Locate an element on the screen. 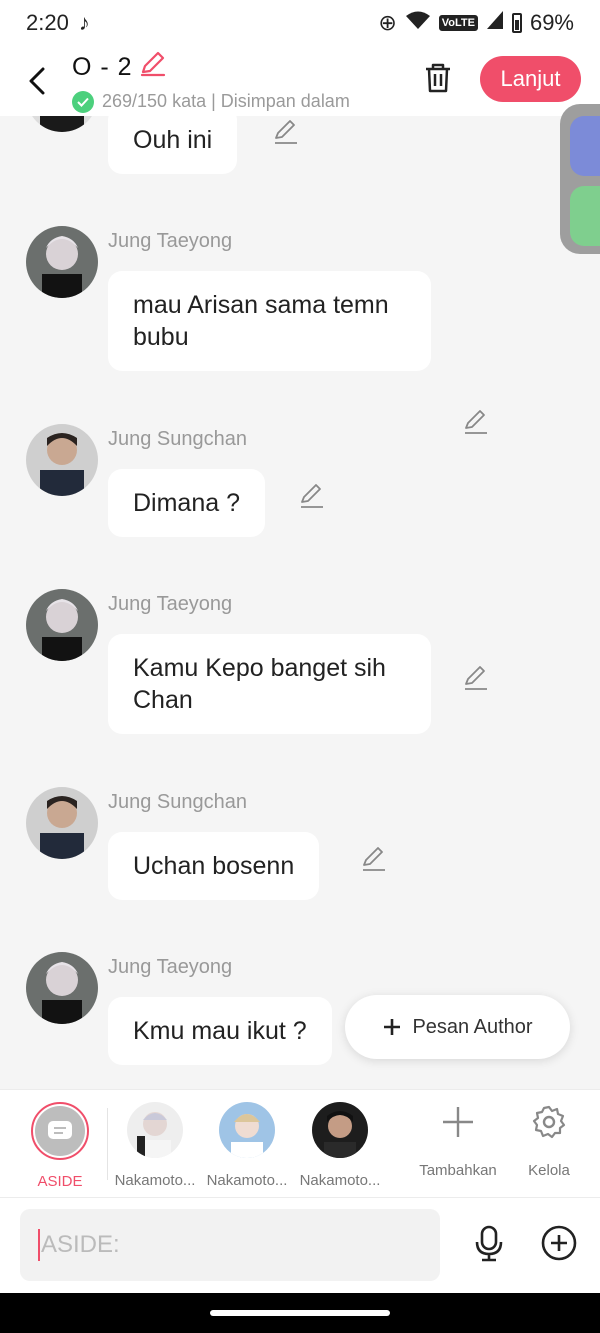  message-text: Uchan bosenn is located at coordinates (214, 866).